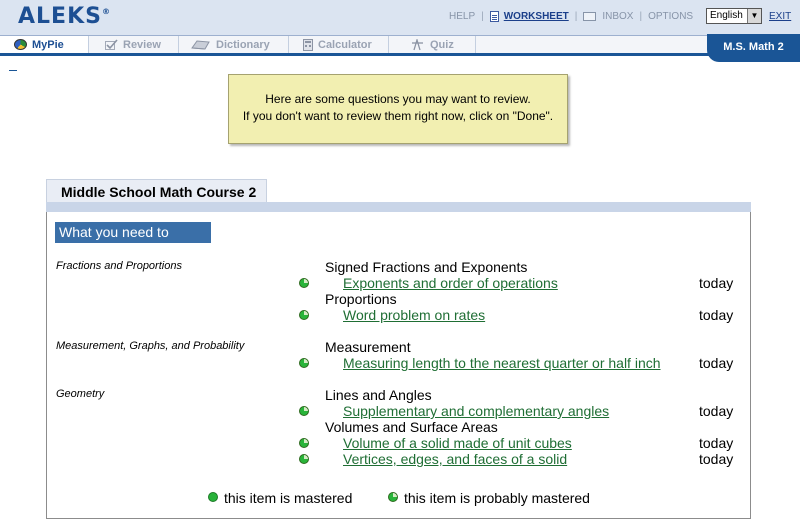  I want to click on envelope-icon, so click(590, 16).